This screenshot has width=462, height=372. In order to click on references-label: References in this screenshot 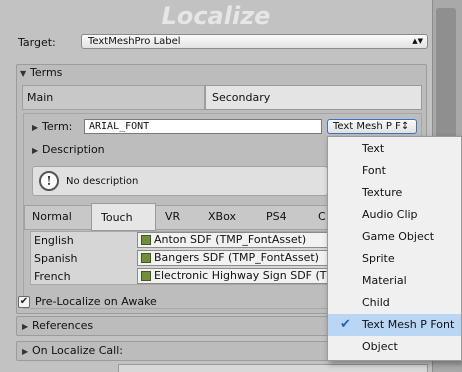, I will do `click(63, 325)`.